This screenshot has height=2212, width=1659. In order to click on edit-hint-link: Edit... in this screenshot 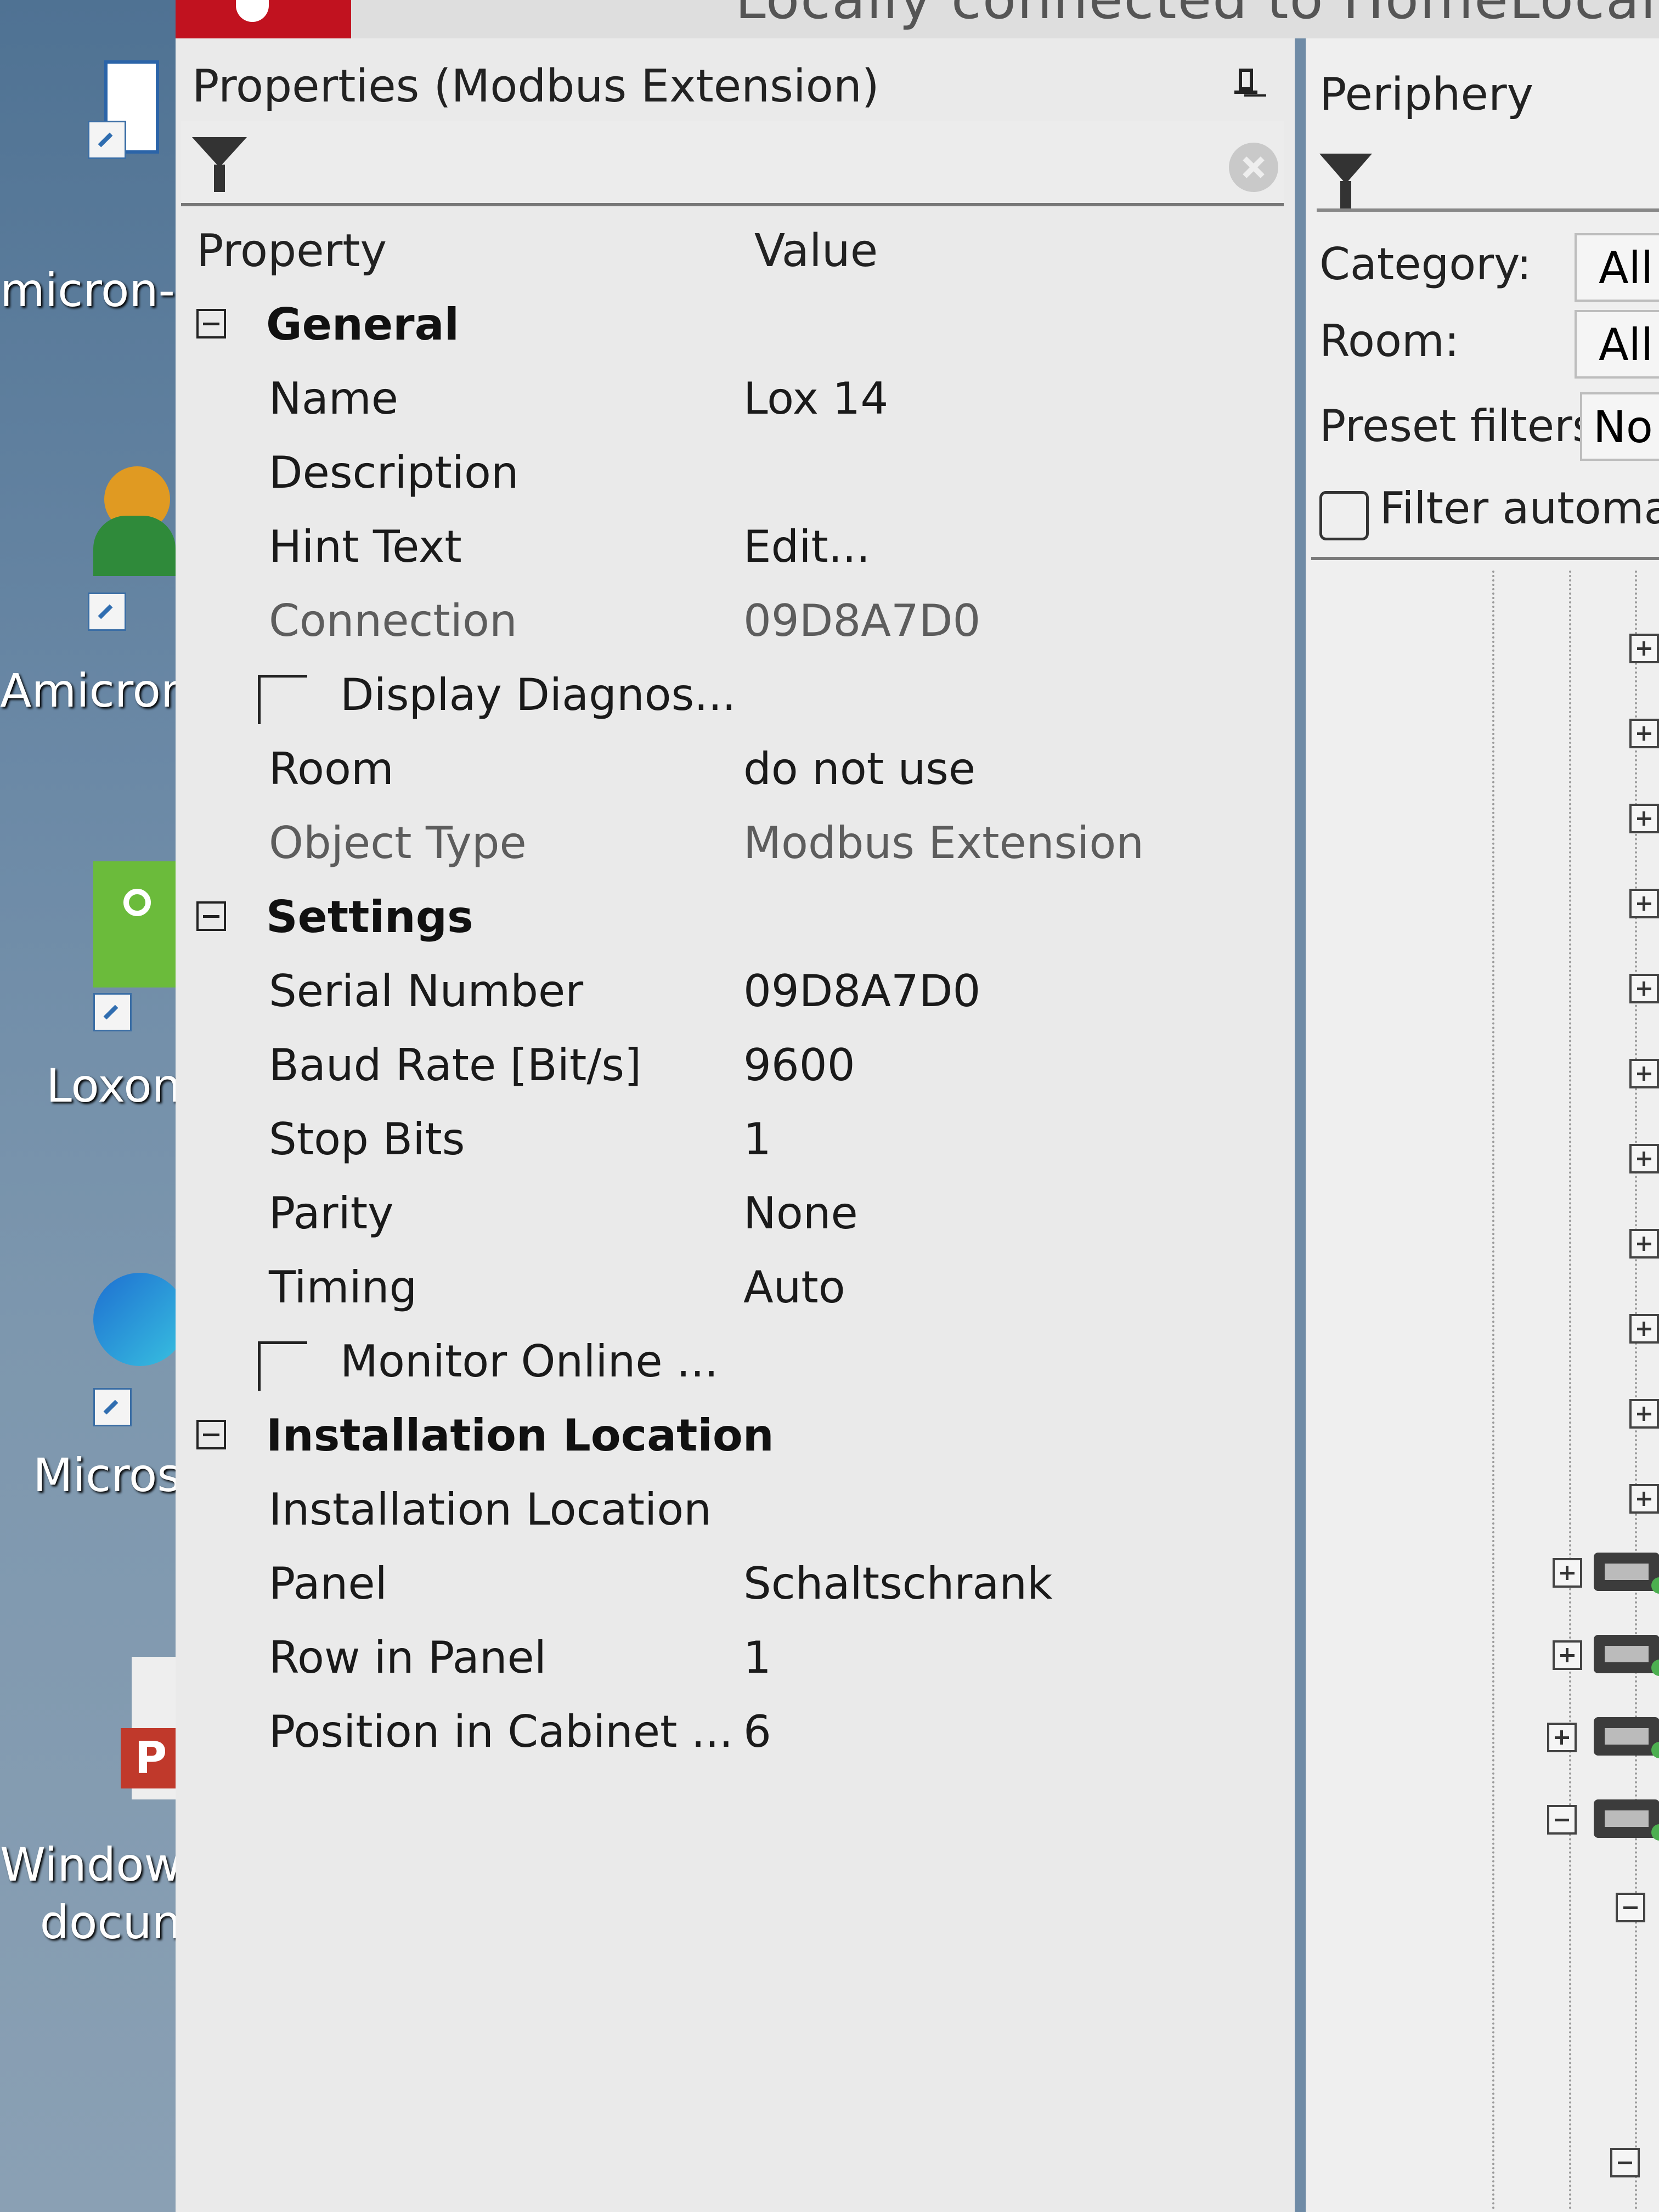, I will do `click(806, 546)`.